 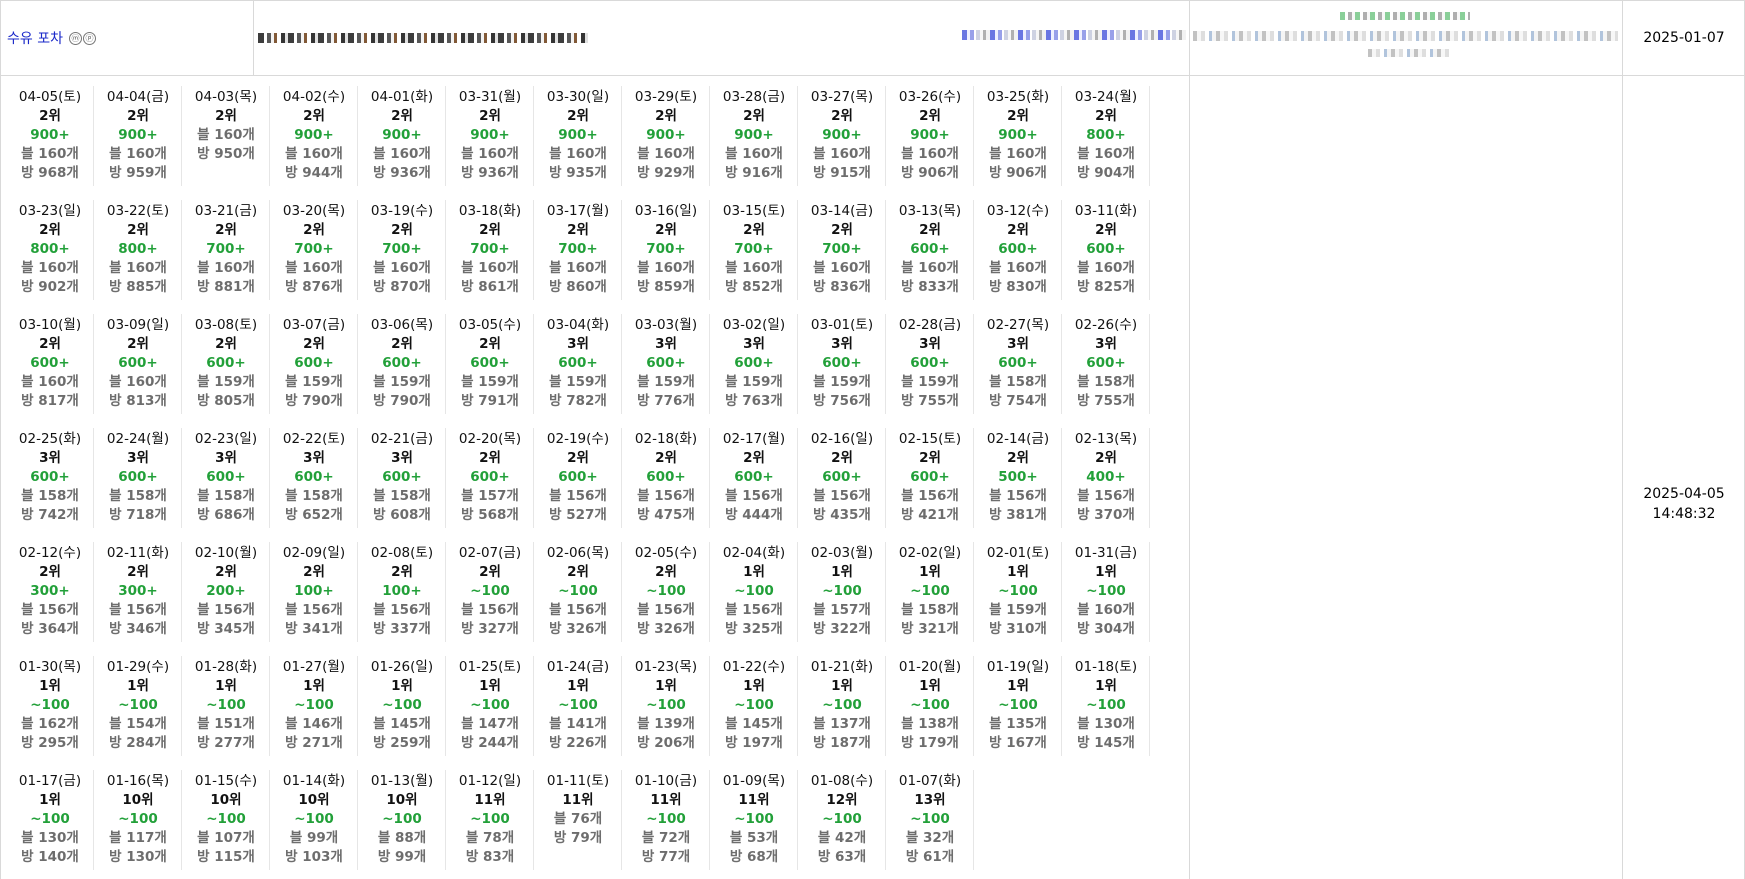 What do you see at coordinates (138, 251) in the screenshot?
I see `day-cell: 03-22(토) 2위 800+ 블 160개 방 885개` at bounding box center [138, 251].